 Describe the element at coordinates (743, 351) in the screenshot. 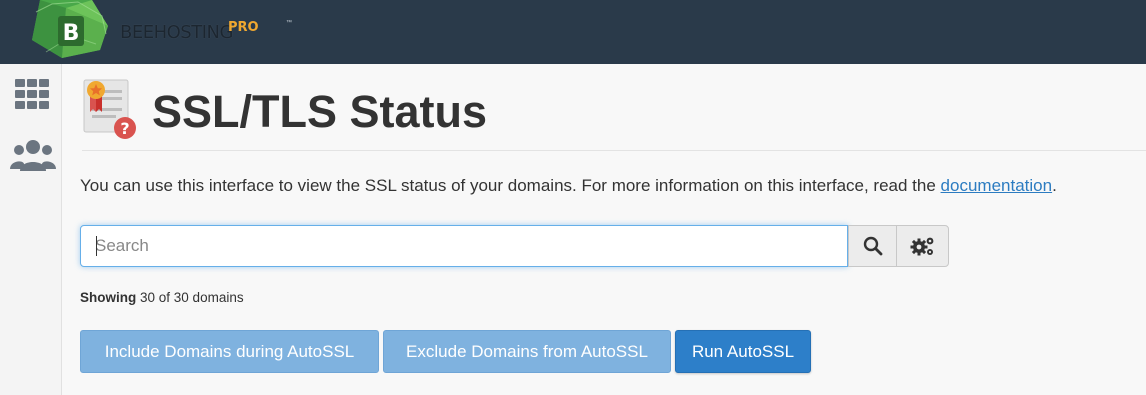

I see `run-autossl-button: Run AutoSSL` at that location.